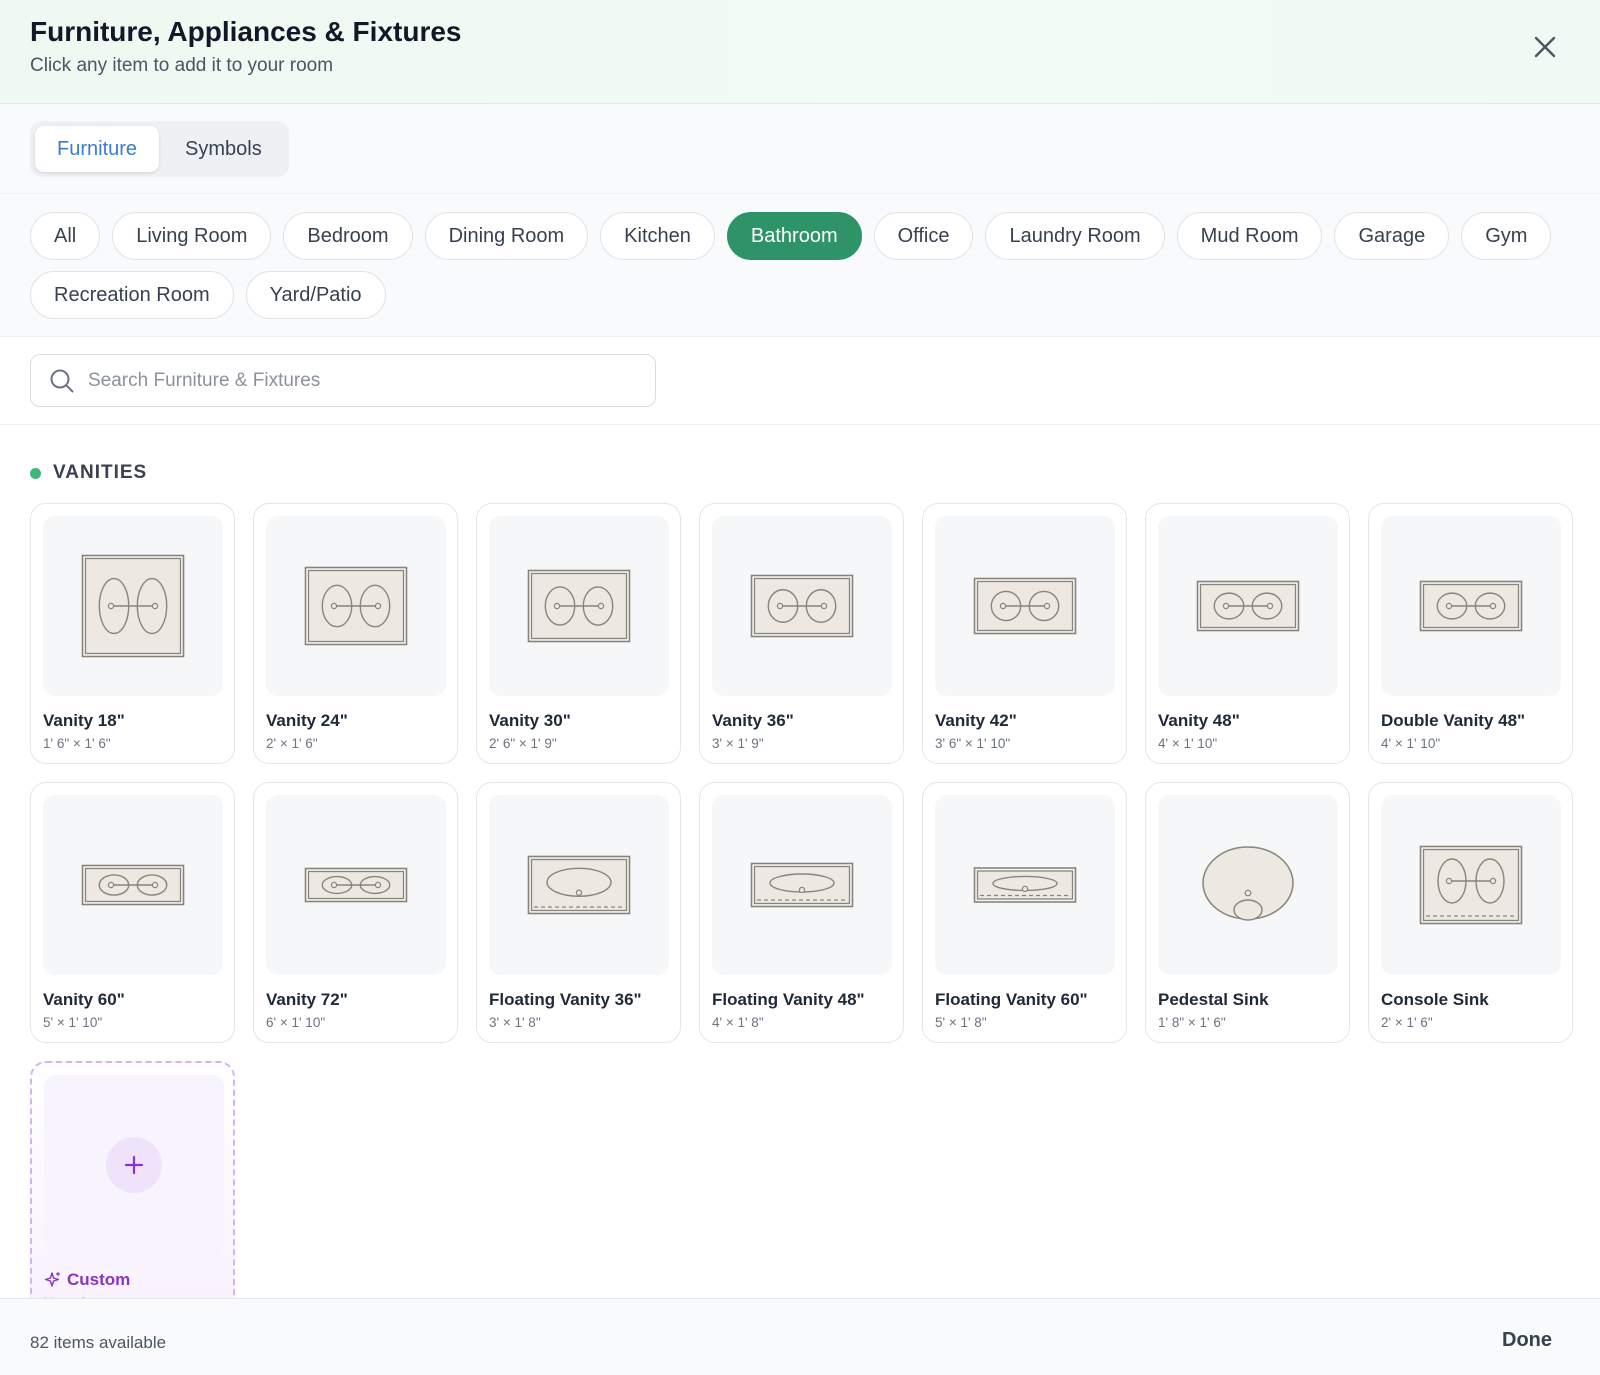  Describe the element at coordinates (738, 1022) in the screenshot. I see `item-dimensions: 4' × 1' 8"` at that location.